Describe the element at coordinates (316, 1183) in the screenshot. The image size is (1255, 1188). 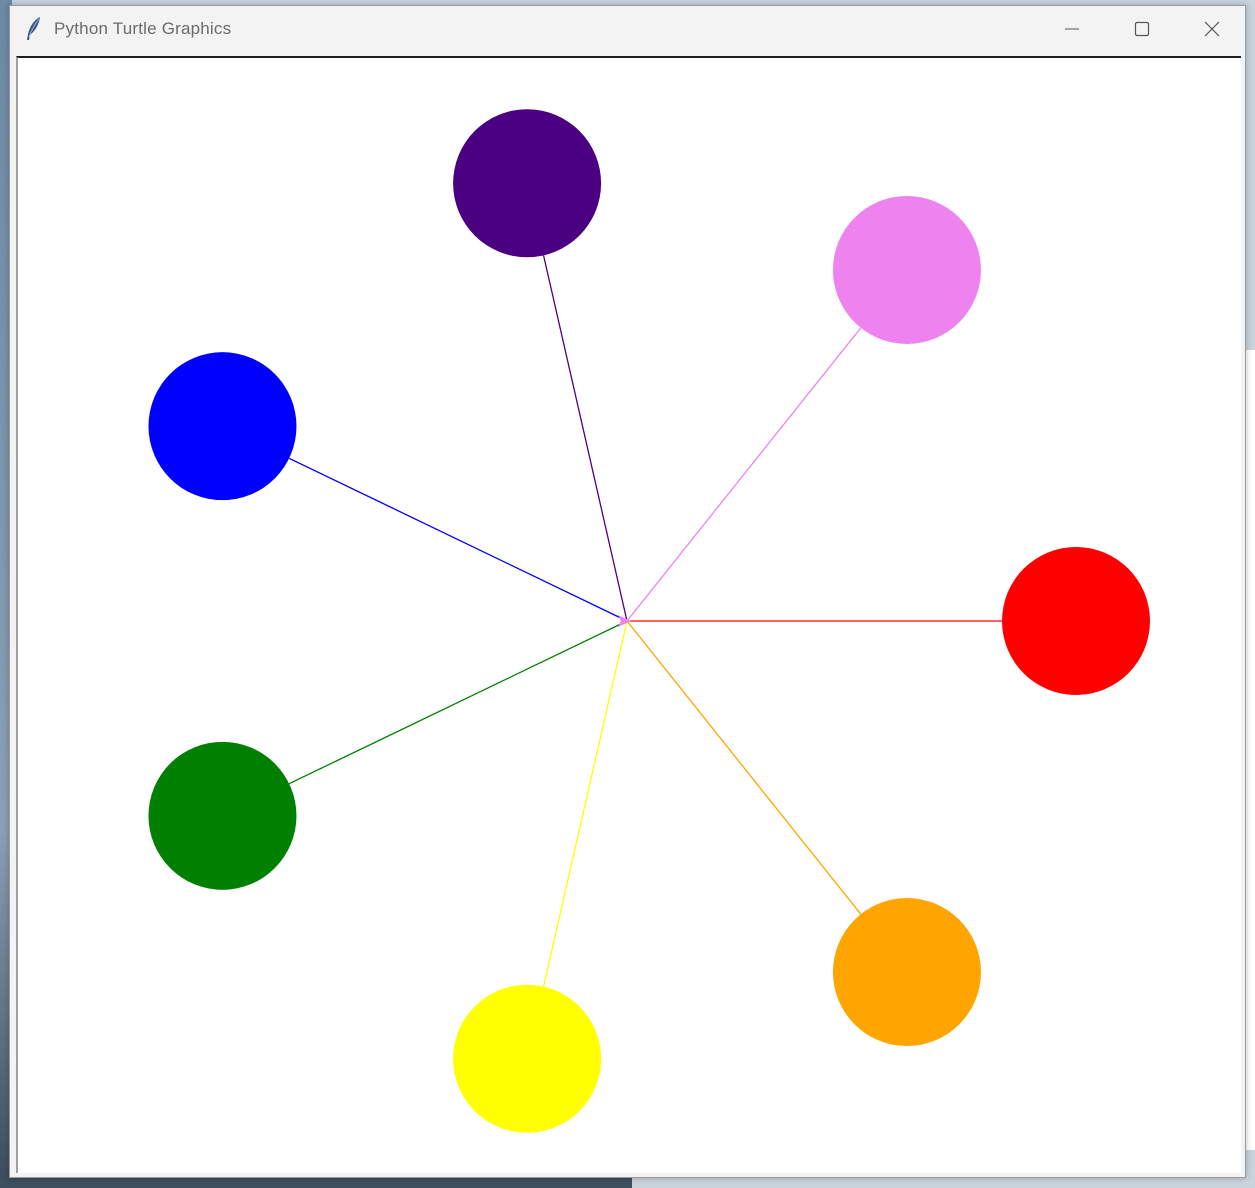
I see `desktop-background-bottom` at that location.